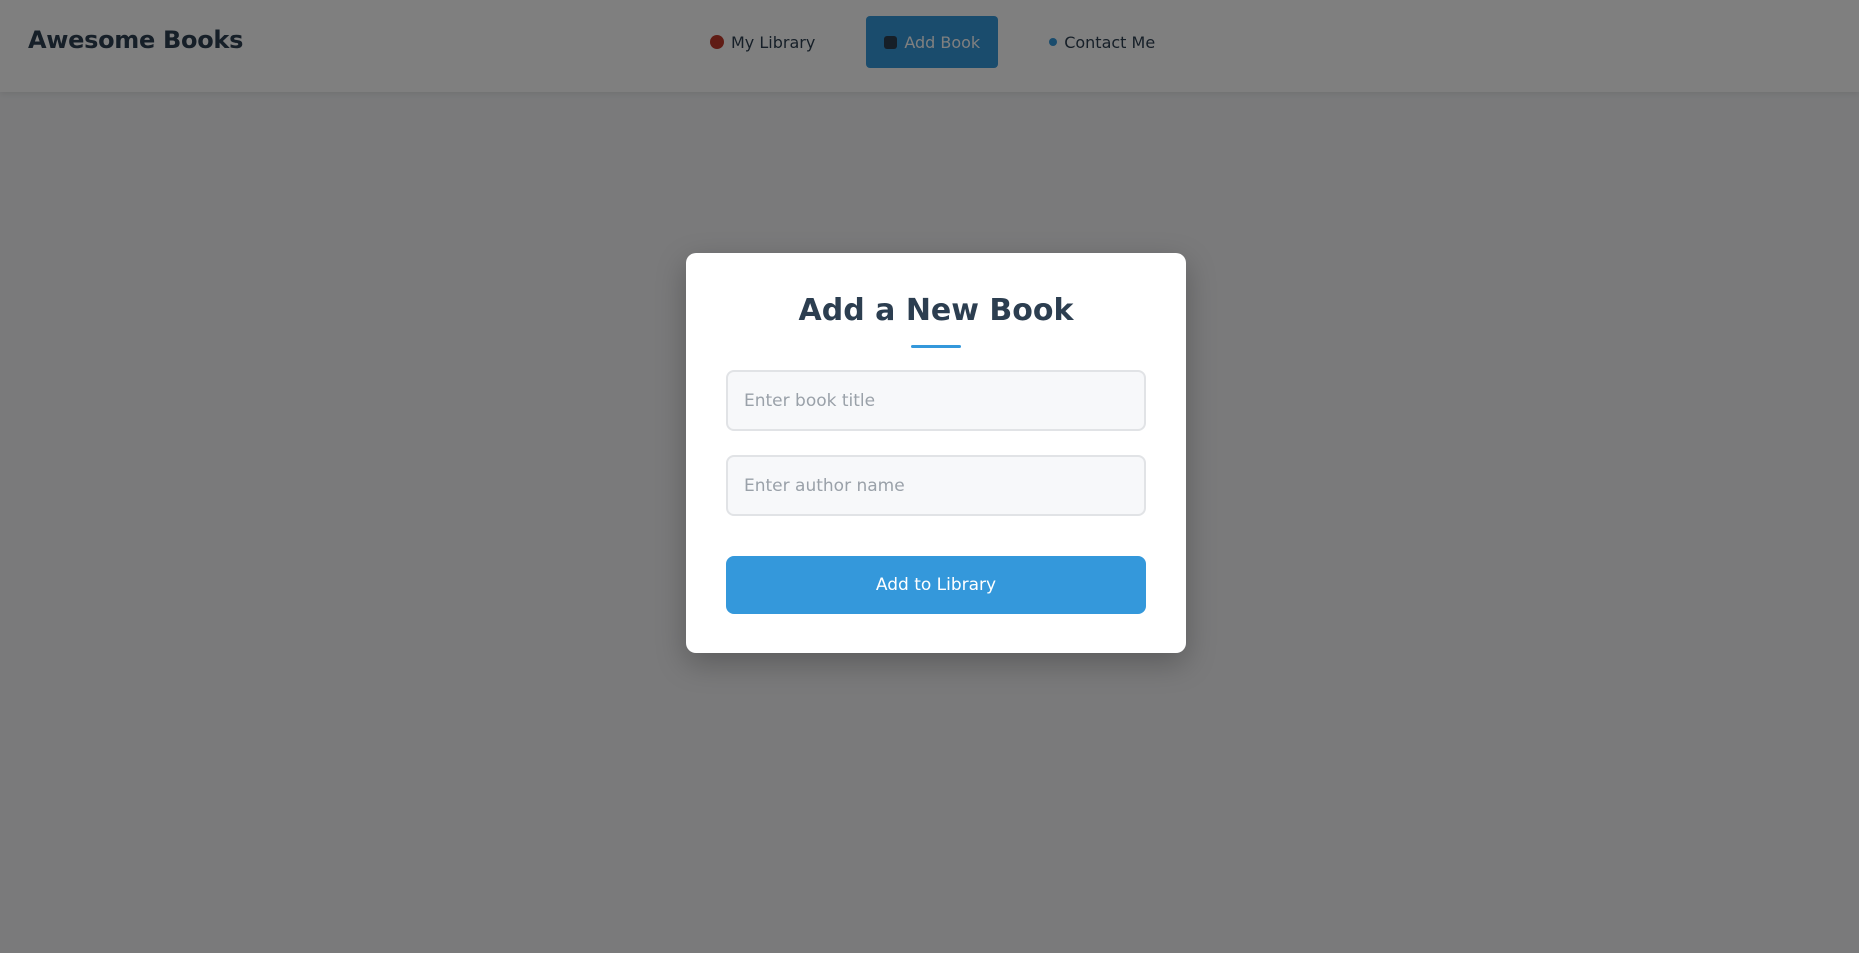  I want to click on modal-title: Add a New Book, so click(936, 310).